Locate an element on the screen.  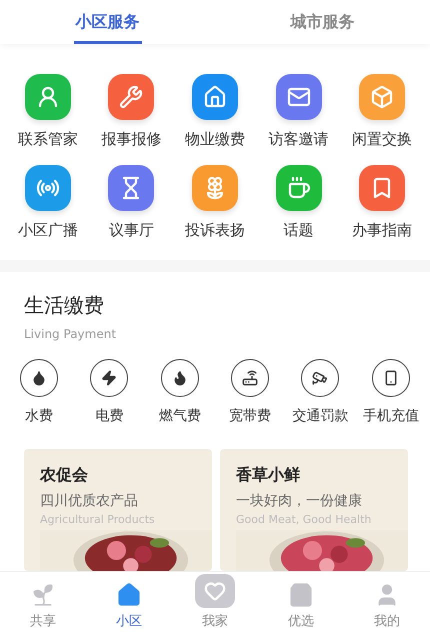
payment-label: 燃气费 is located at coordinates (179, 416).